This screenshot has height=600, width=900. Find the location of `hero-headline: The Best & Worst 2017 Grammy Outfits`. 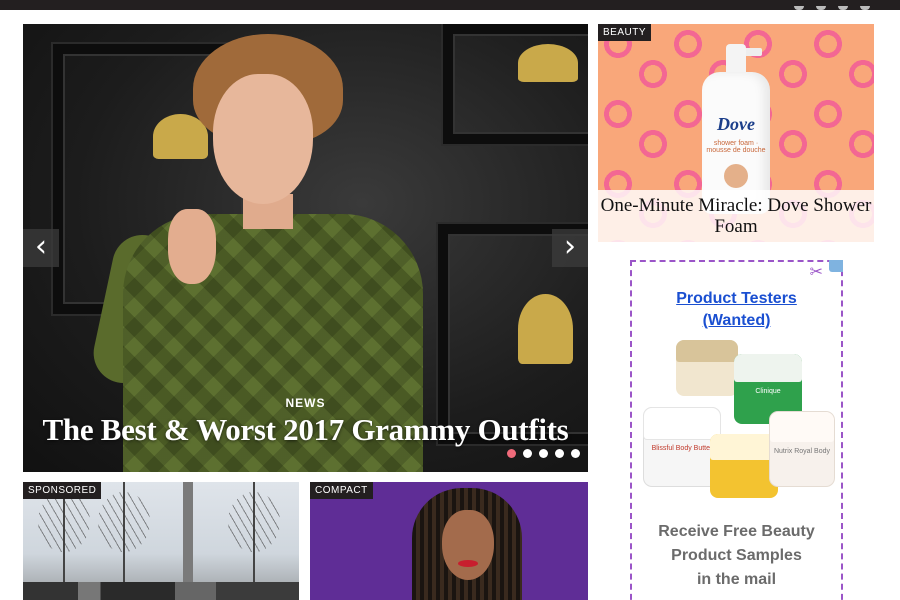

hero-headline: The Best & Worst 2017 Grammy Outfits is located at coordinates (305, 430).